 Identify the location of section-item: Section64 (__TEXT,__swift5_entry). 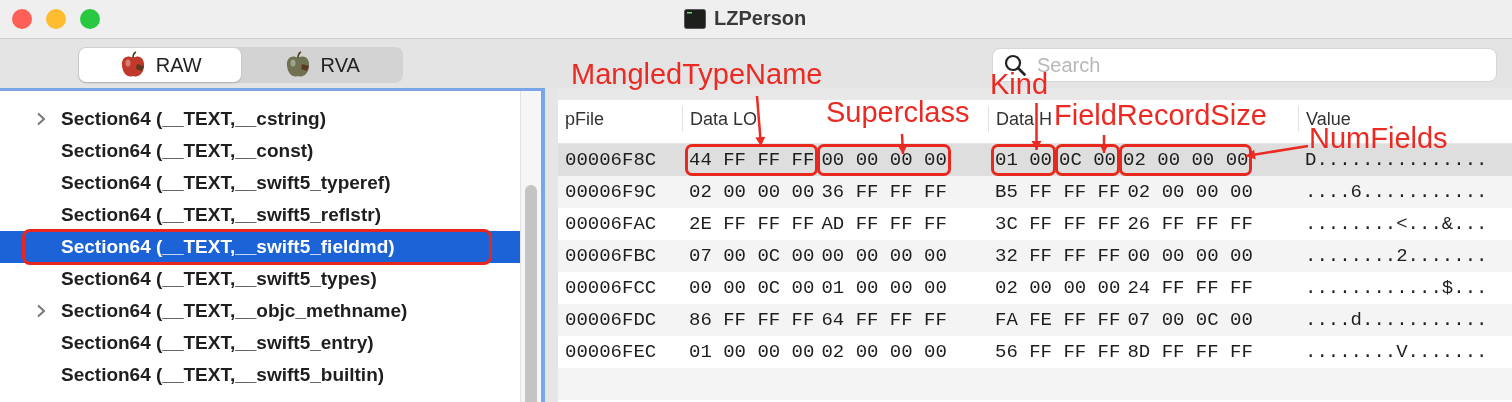
(260, 343).